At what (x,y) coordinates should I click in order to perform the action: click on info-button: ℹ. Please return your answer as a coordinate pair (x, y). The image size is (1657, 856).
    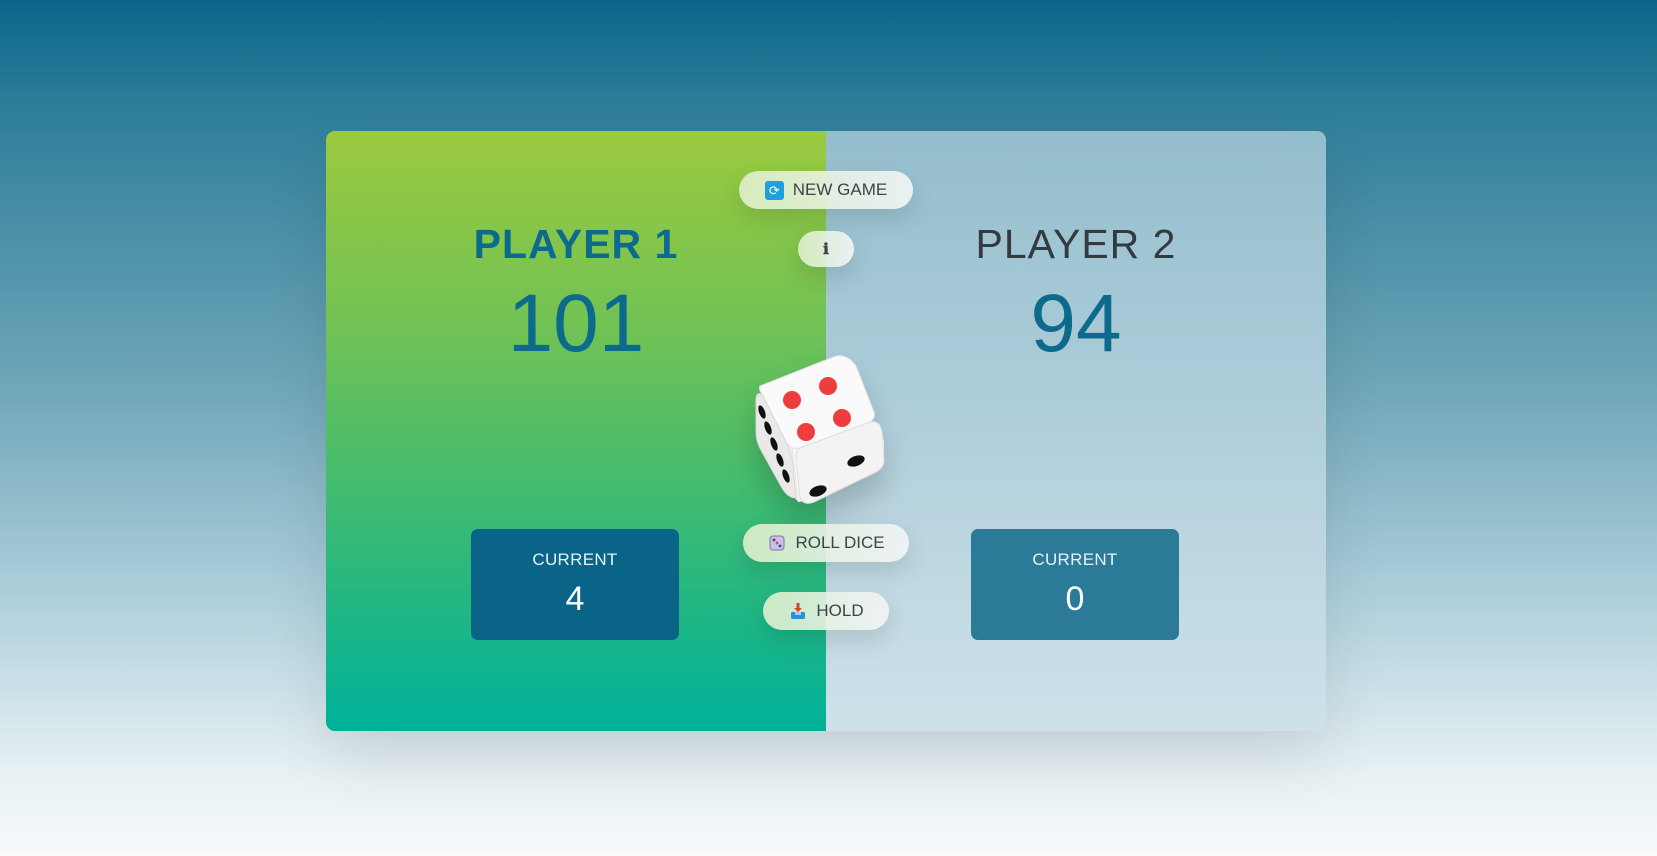
    Looking at the image, I should click on (826, 249).